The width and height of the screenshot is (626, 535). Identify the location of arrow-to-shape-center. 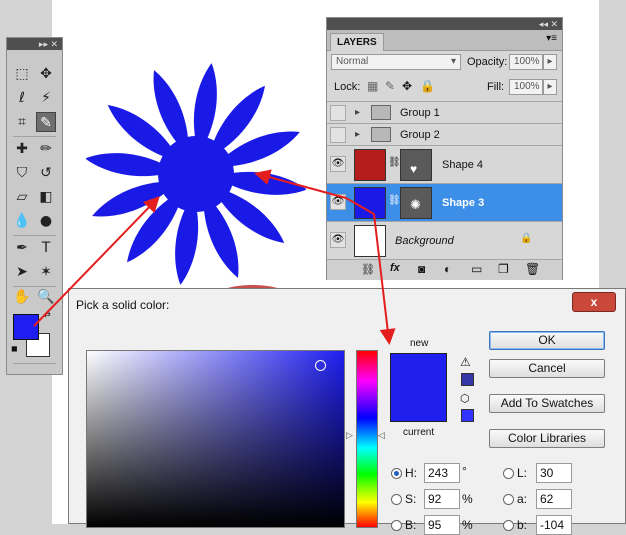
(300, 184).